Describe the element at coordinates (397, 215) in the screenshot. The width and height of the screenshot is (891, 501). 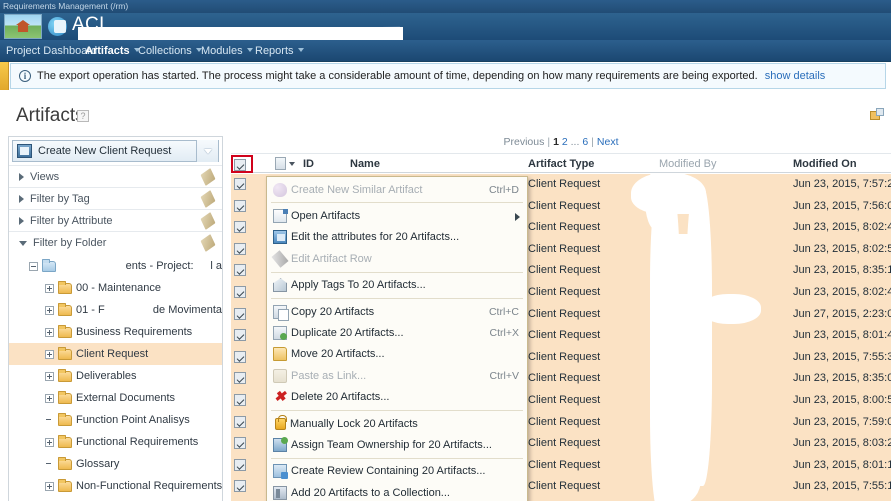
I see `menu-item-open-artifacts: Open Artifacts` at that location.